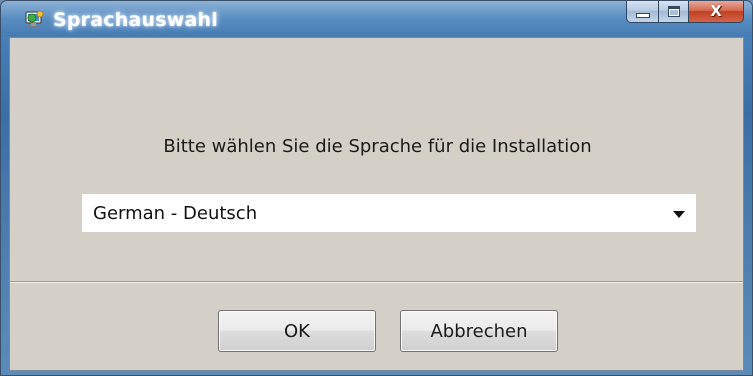 This screenshot has width=753, height=376. I want to click on maximize-button, so click(673, 12).